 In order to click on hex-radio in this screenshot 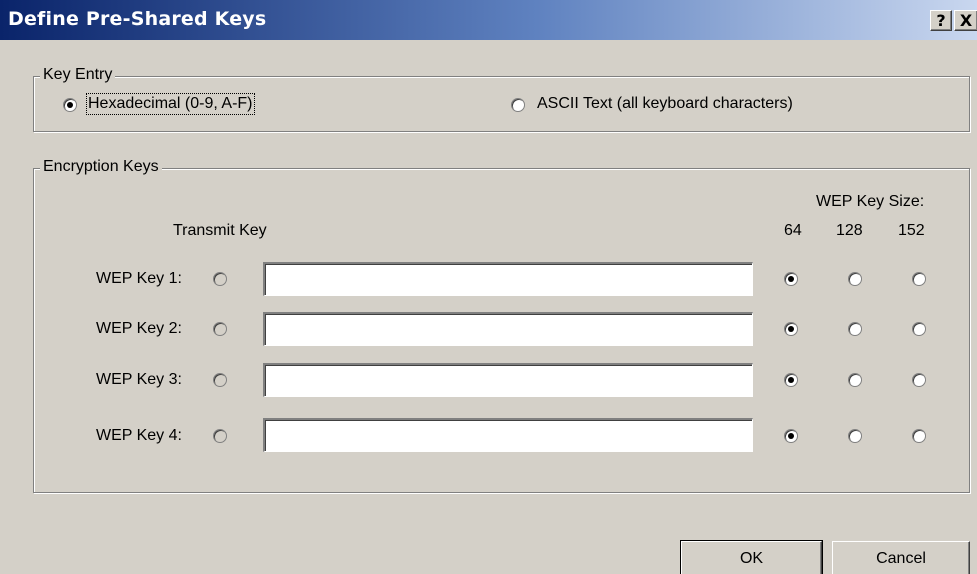, I will do `click(70, 105)`.